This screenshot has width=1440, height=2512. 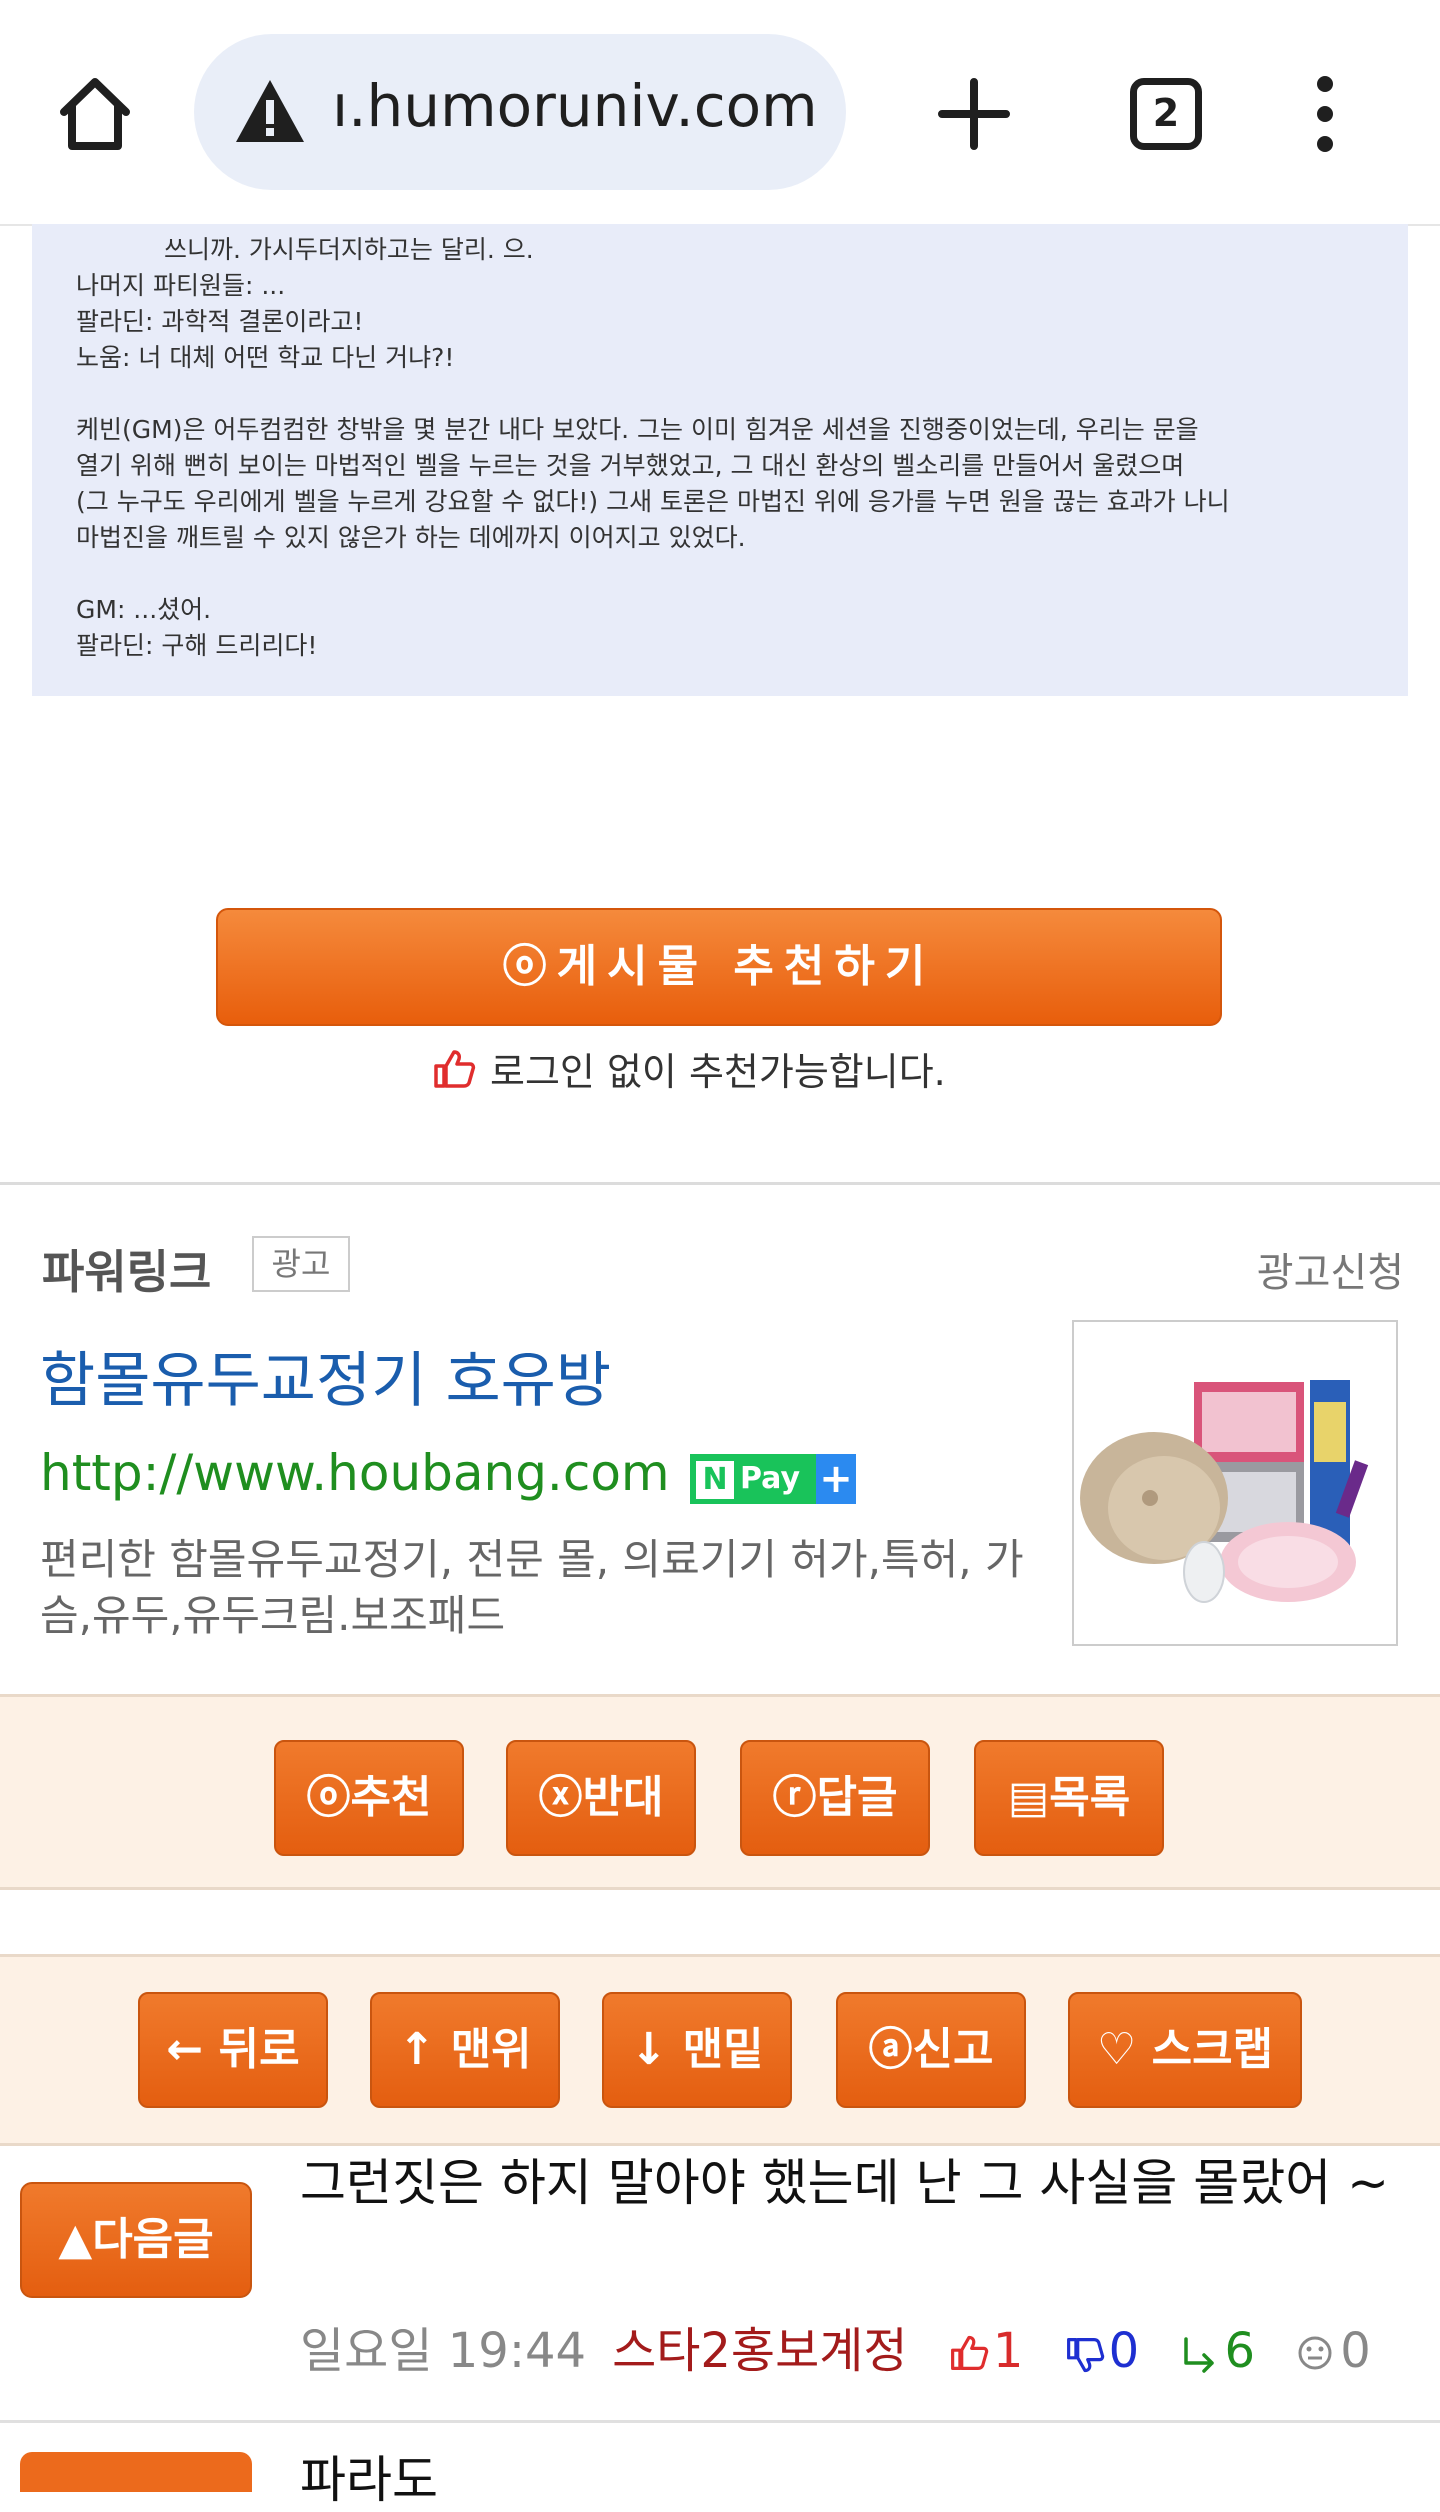 What do you see at coordinates (369, 2476) in the screenshot?
I see `prev-post-title: 파라도` at bounding box center [369, 2476].